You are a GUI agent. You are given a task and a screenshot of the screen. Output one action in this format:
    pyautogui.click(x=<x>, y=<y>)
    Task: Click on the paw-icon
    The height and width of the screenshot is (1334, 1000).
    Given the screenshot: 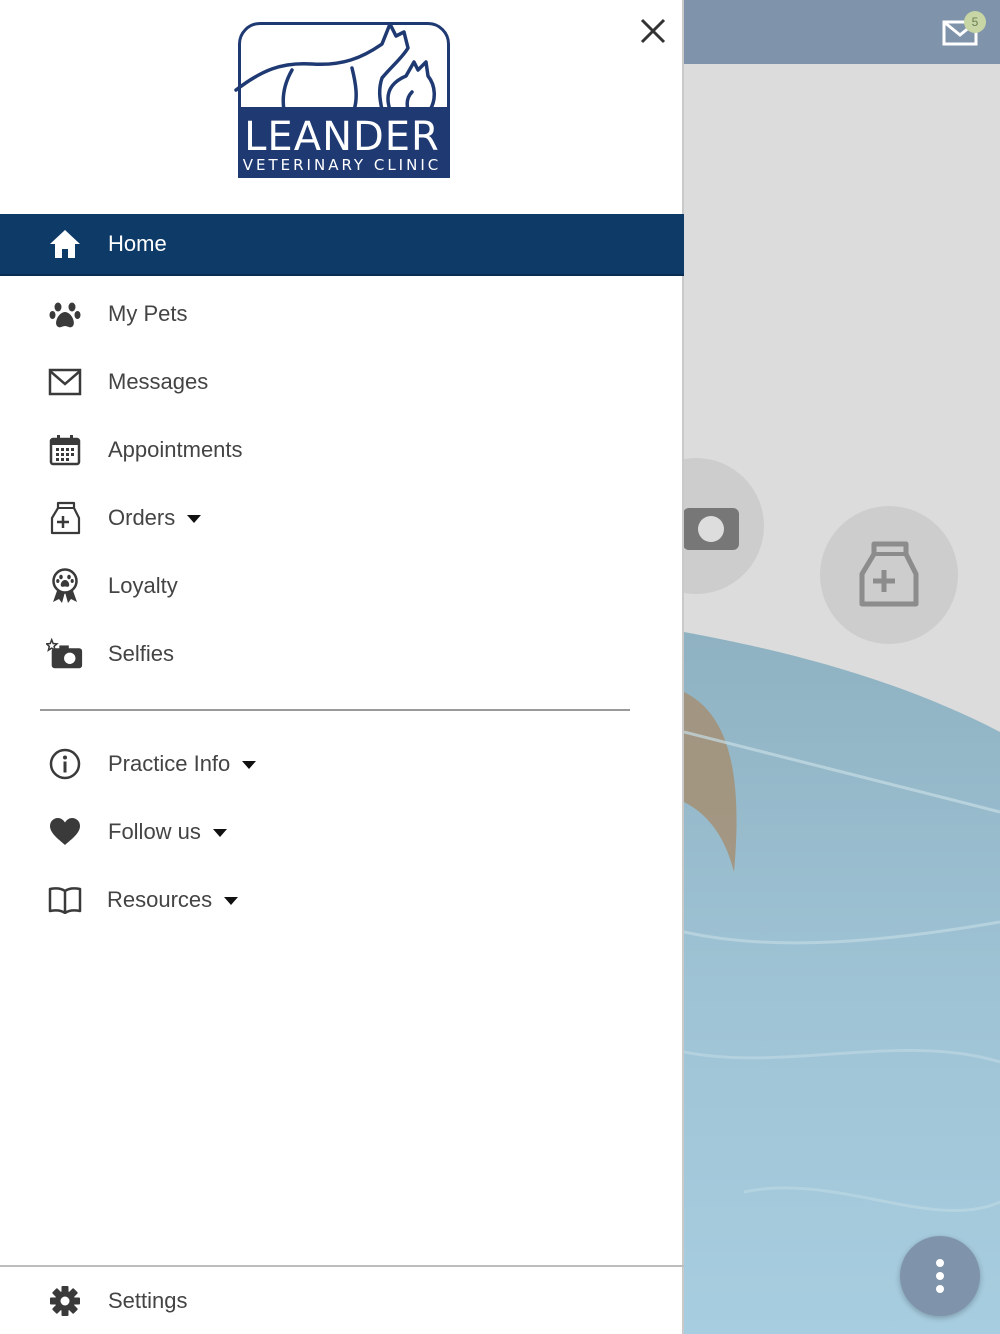 What is the action you would take?
    pyautogui.click(x=65, y=314)
    